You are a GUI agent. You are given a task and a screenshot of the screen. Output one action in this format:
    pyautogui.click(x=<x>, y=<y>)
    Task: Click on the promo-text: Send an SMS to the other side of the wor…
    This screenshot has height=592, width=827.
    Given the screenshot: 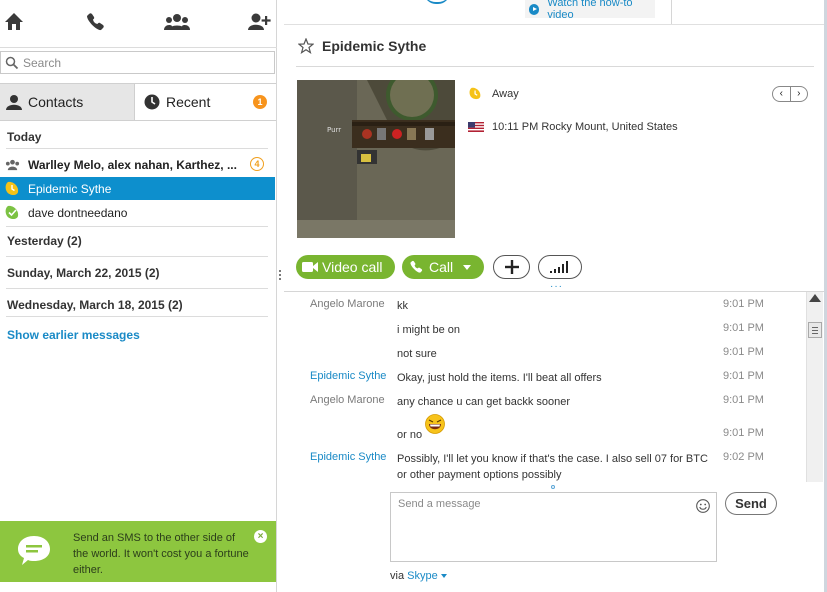 What is the action you would take?
    pyautogui.click(x=161, y=554)
    